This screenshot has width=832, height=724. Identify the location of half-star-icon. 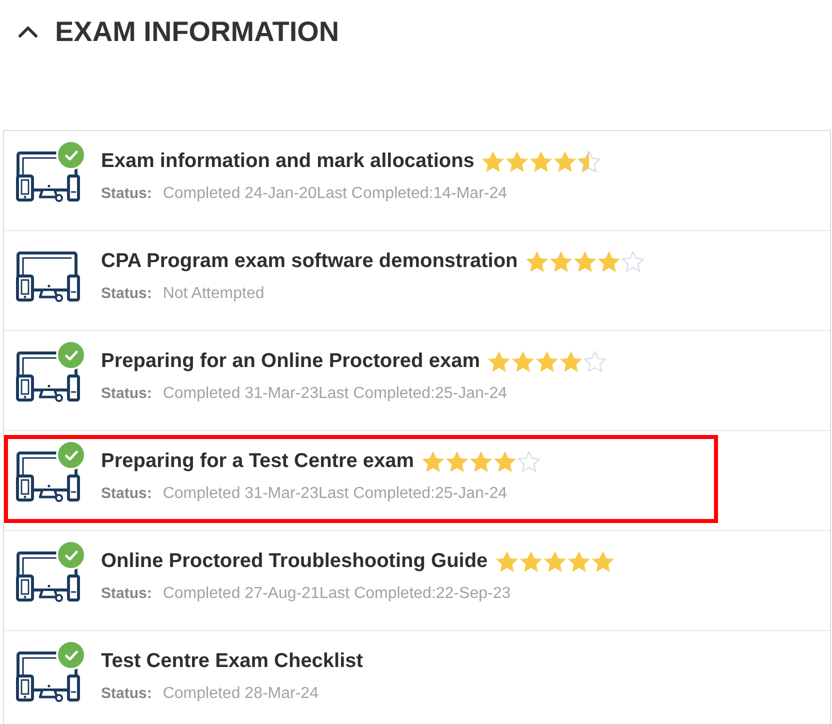
(589, 161).